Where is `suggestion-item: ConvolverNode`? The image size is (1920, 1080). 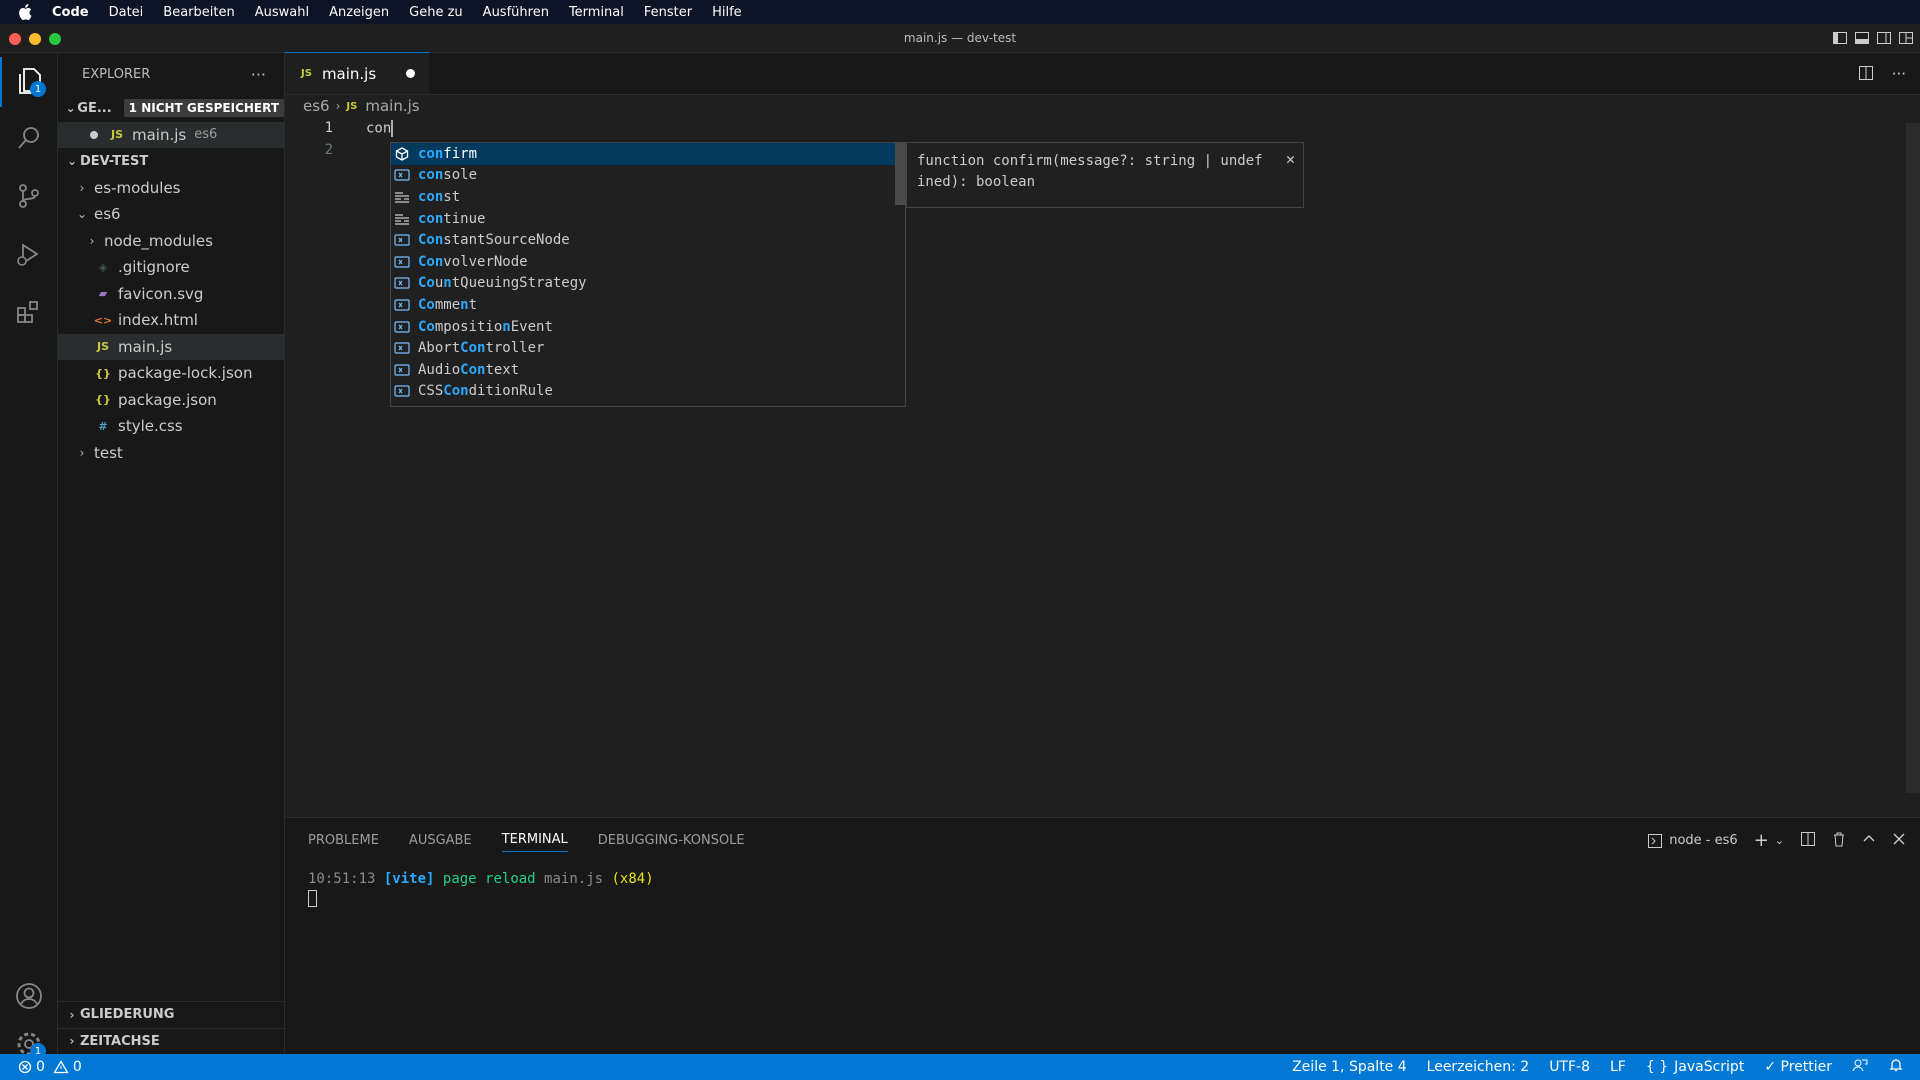
suggestion-item: ConvolverNode is located at coordinates (648, 262).